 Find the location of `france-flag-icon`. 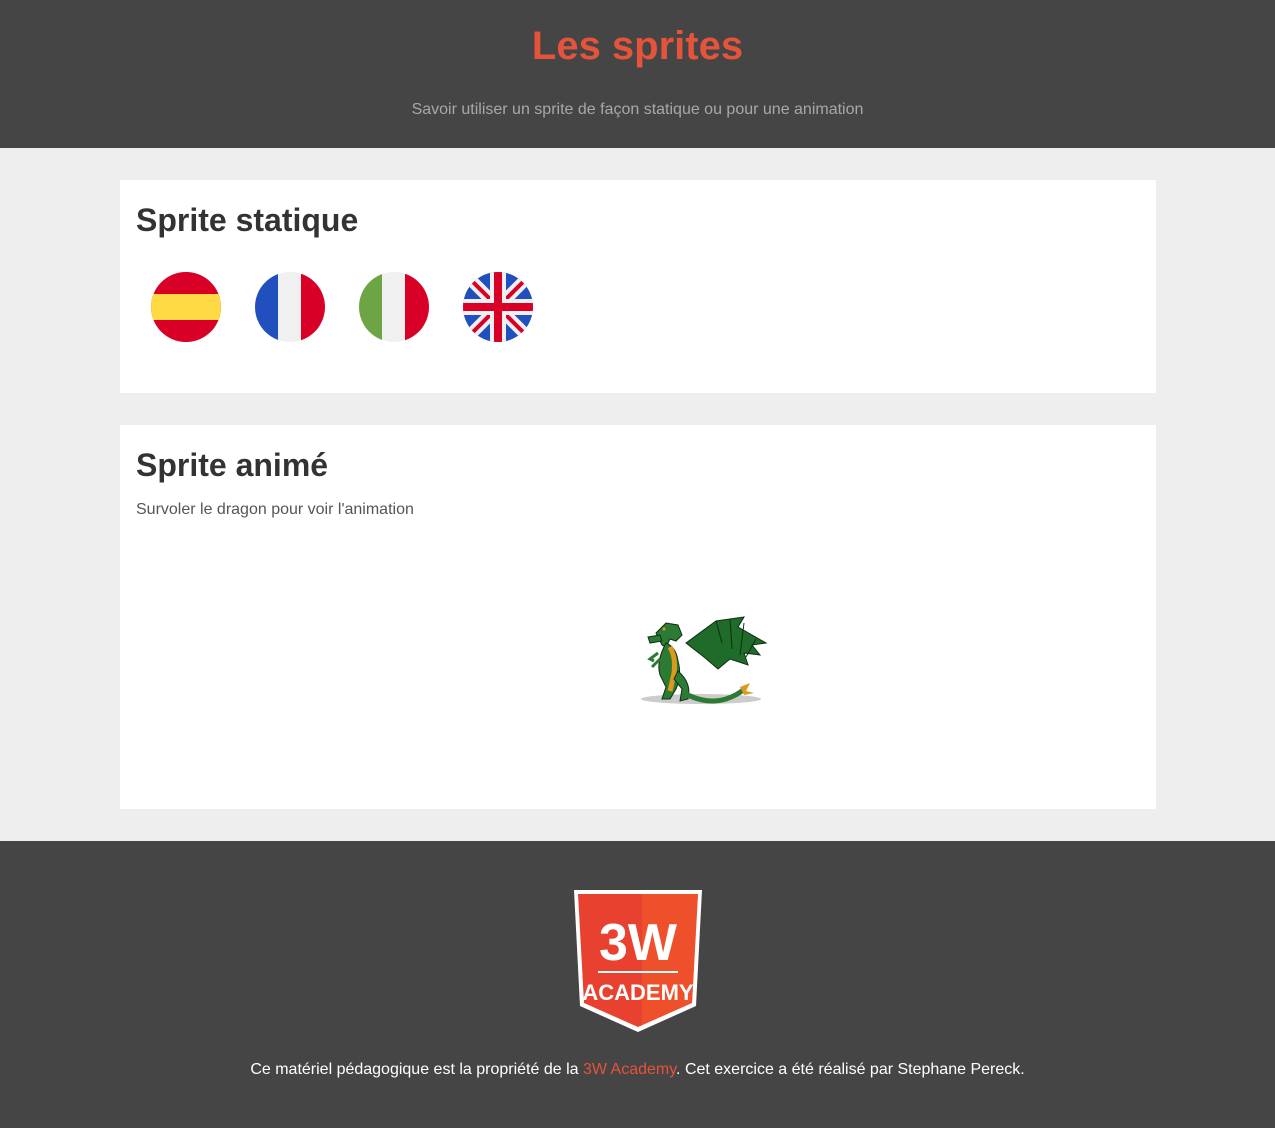

france-flag-icon is located at coordinates (290, 307).